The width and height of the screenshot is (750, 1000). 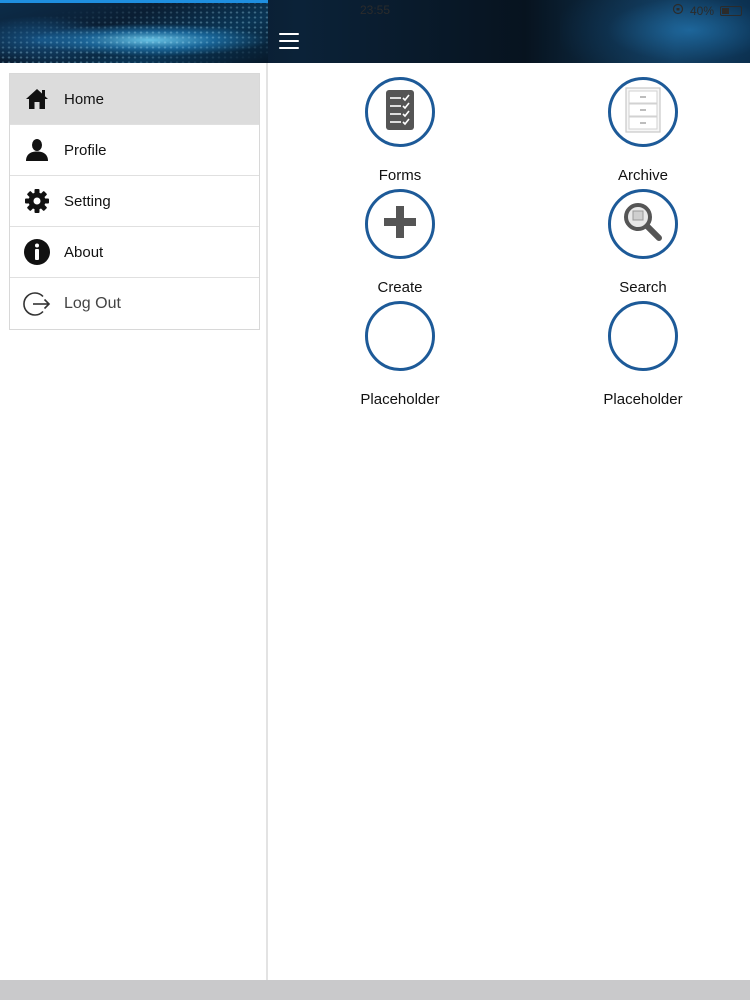 What do you see at coordinates (731, 10) in the screenshot?
I see `battery-icon` at bounding box center [731, 10].